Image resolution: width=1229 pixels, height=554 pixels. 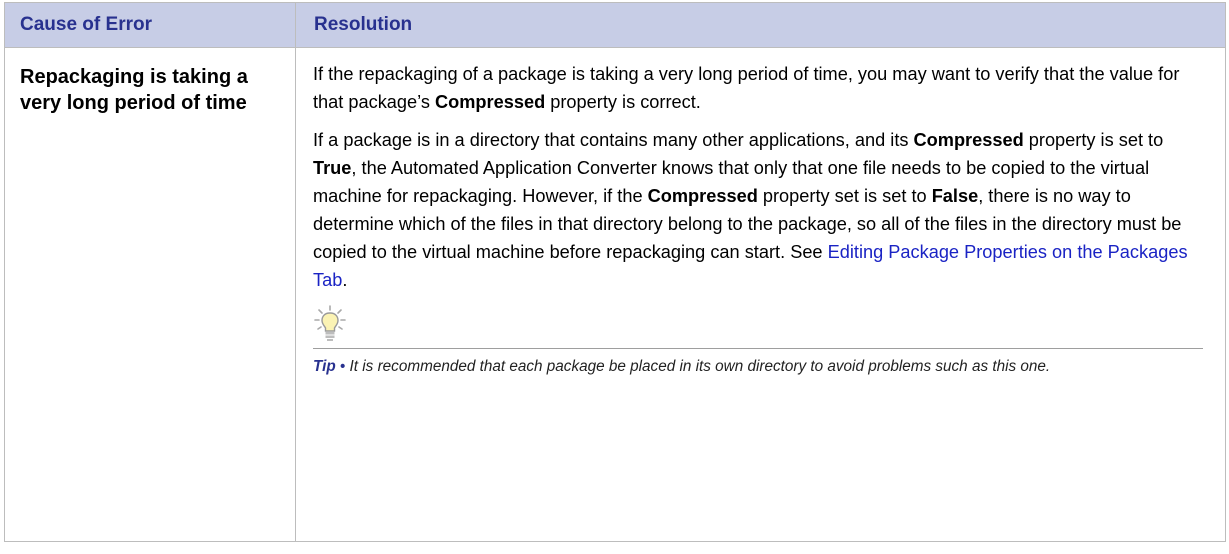 What do you see at coordinates (758, 324) in the screenshot?
I see `lightbulb-icon` at bounding box center [758, 324].